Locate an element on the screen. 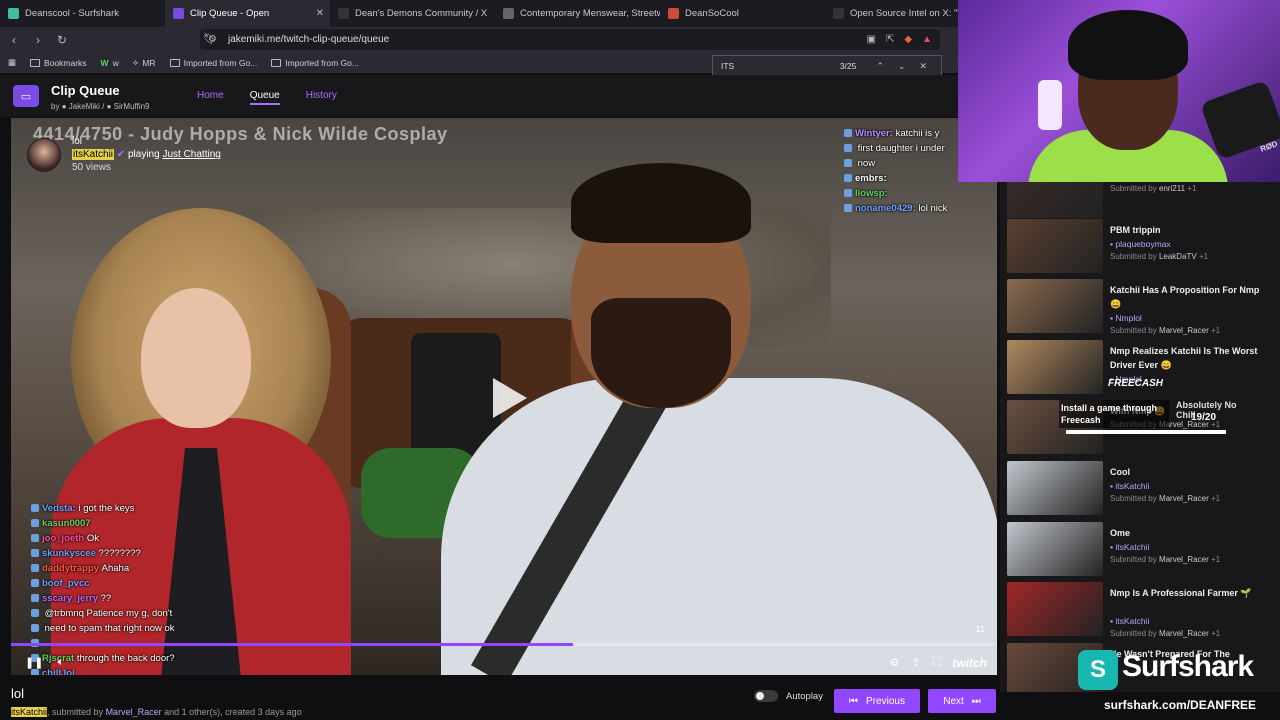 The width and height of the screenshot is (1280, 720). author-link: JakeMiki is located at coordinates (84, 106).